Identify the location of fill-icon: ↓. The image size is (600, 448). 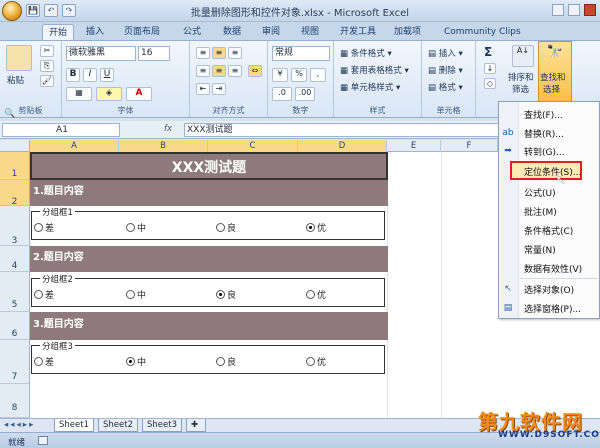
(490, 68).